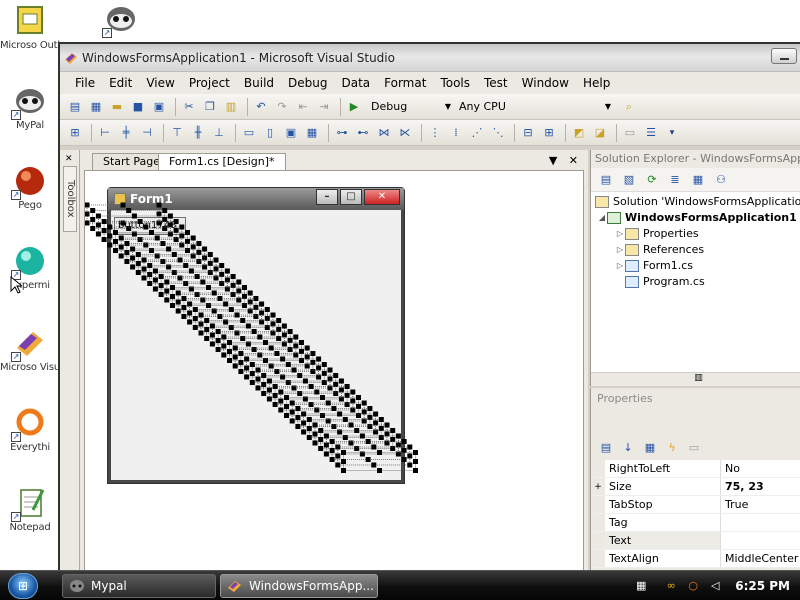  What do you see at coordinates (282, 107) in the screenshot?
I see `redo-icon: ↷` at bounding box center [282, 107].